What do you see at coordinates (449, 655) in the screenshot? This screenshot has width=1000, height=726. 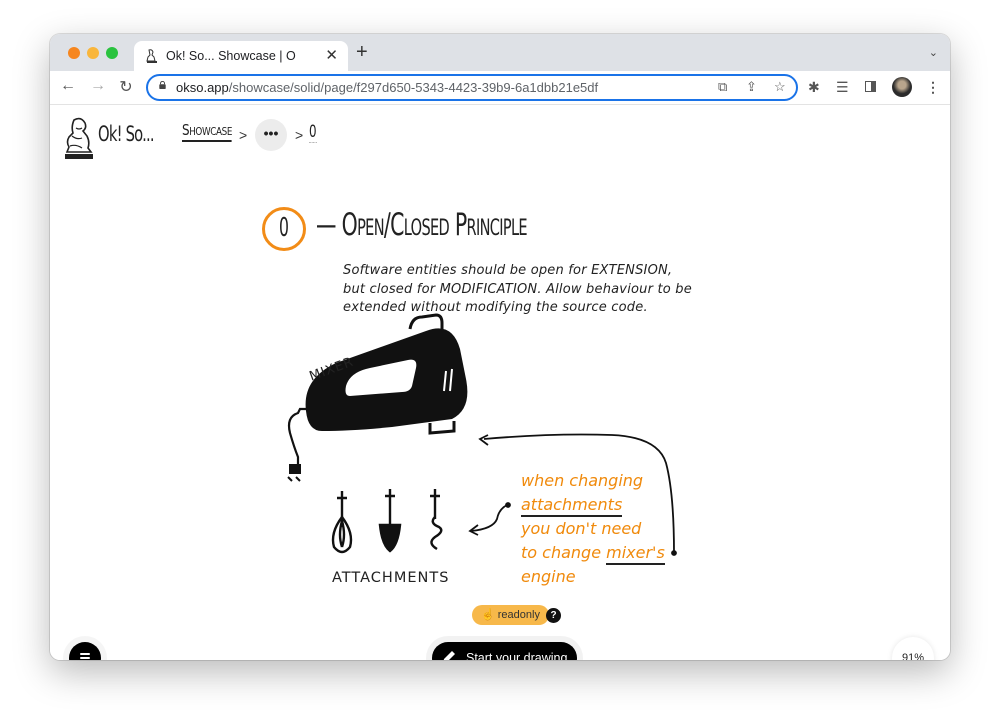 I see `pencil-icon` at bounding box center [449, 655].